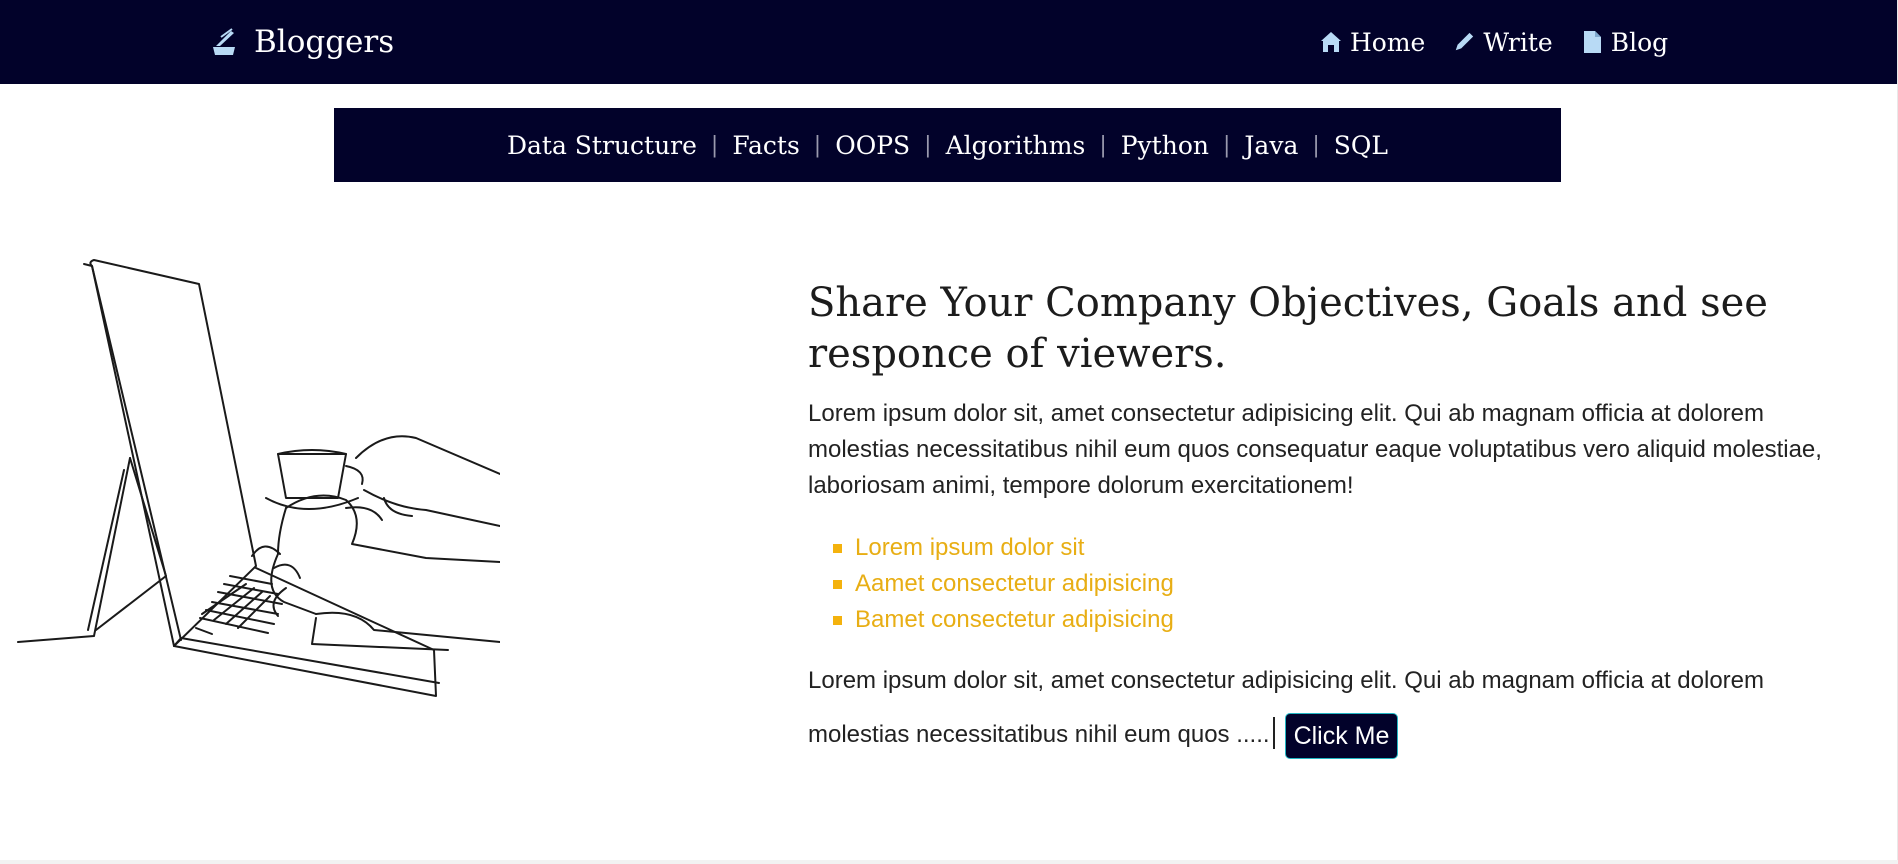  What do you see at coordinates (1165, 145) in the screenshot?
I see `category-python: Python` at bounding box center [1165, 145].